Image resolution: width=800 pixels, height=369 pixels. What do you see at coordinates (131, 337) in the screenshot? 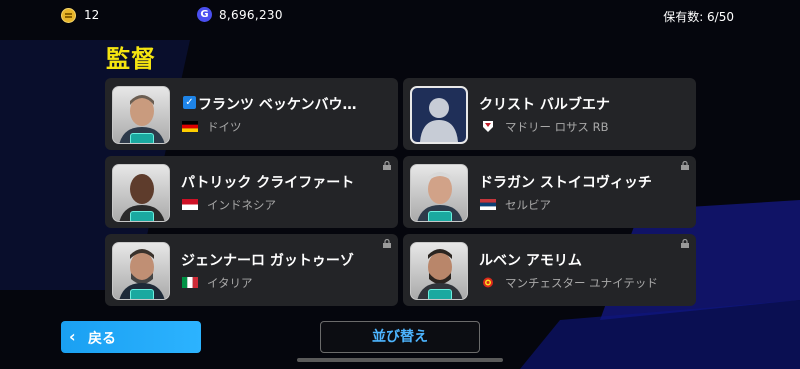
I see `back-button: ‹ 戻る` at bounding box center [131, 337].